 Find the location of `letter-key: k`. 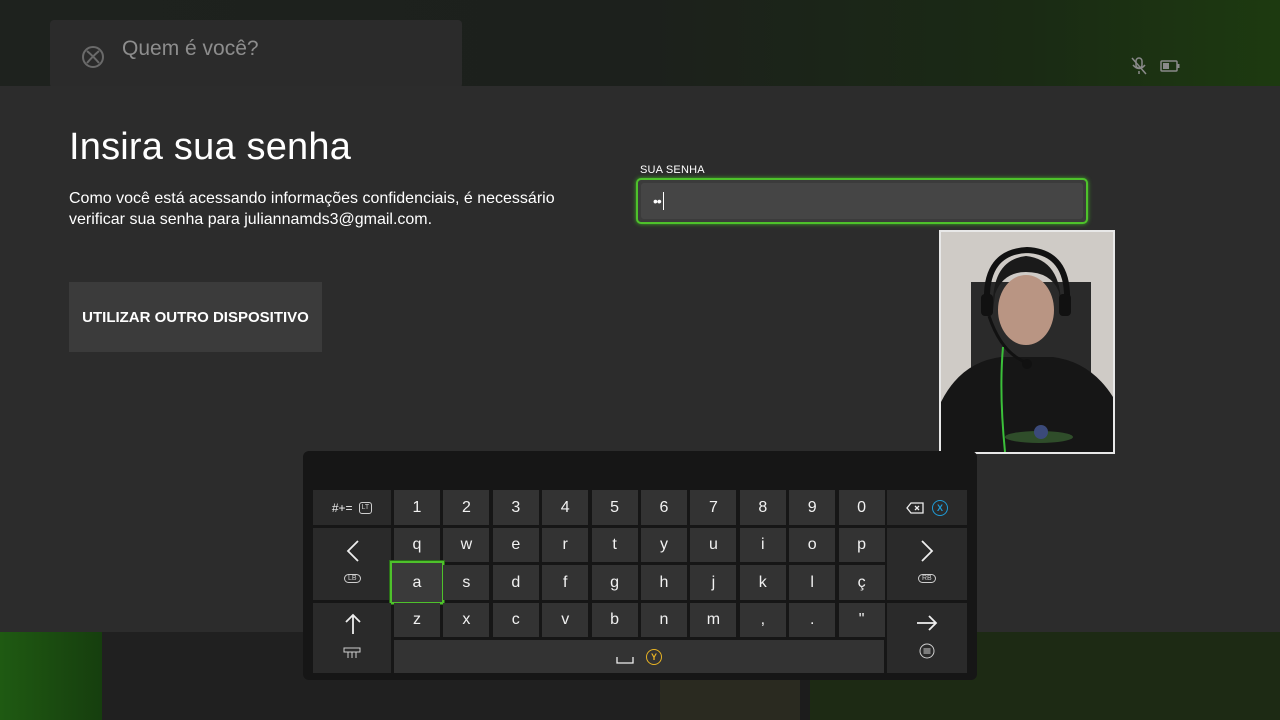

letter-key: k is located at coordinates (762, 582).